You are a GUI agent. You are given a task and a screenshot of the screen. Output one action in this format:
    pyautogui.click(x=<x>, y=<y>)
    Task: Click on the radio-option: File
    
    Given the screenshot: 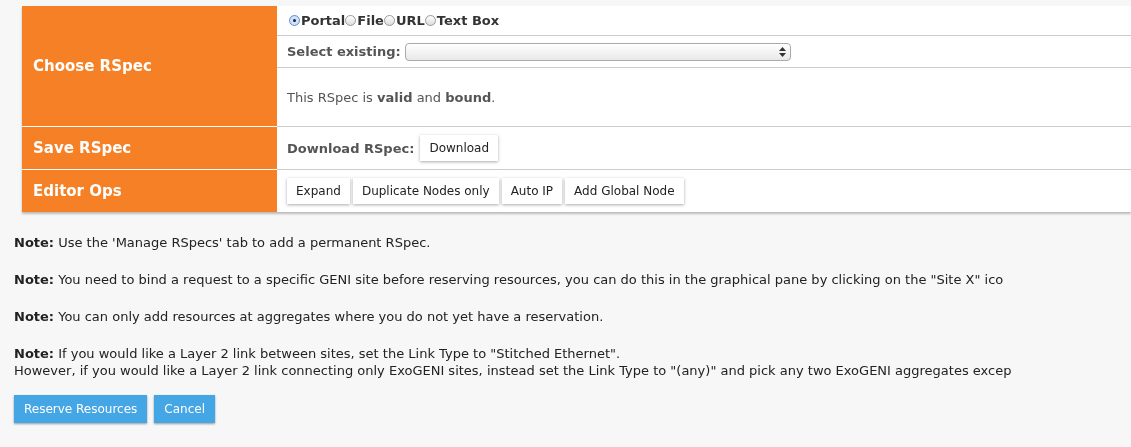 What is the action you would take?
    pyautogui.click(x=364, y=20)
    